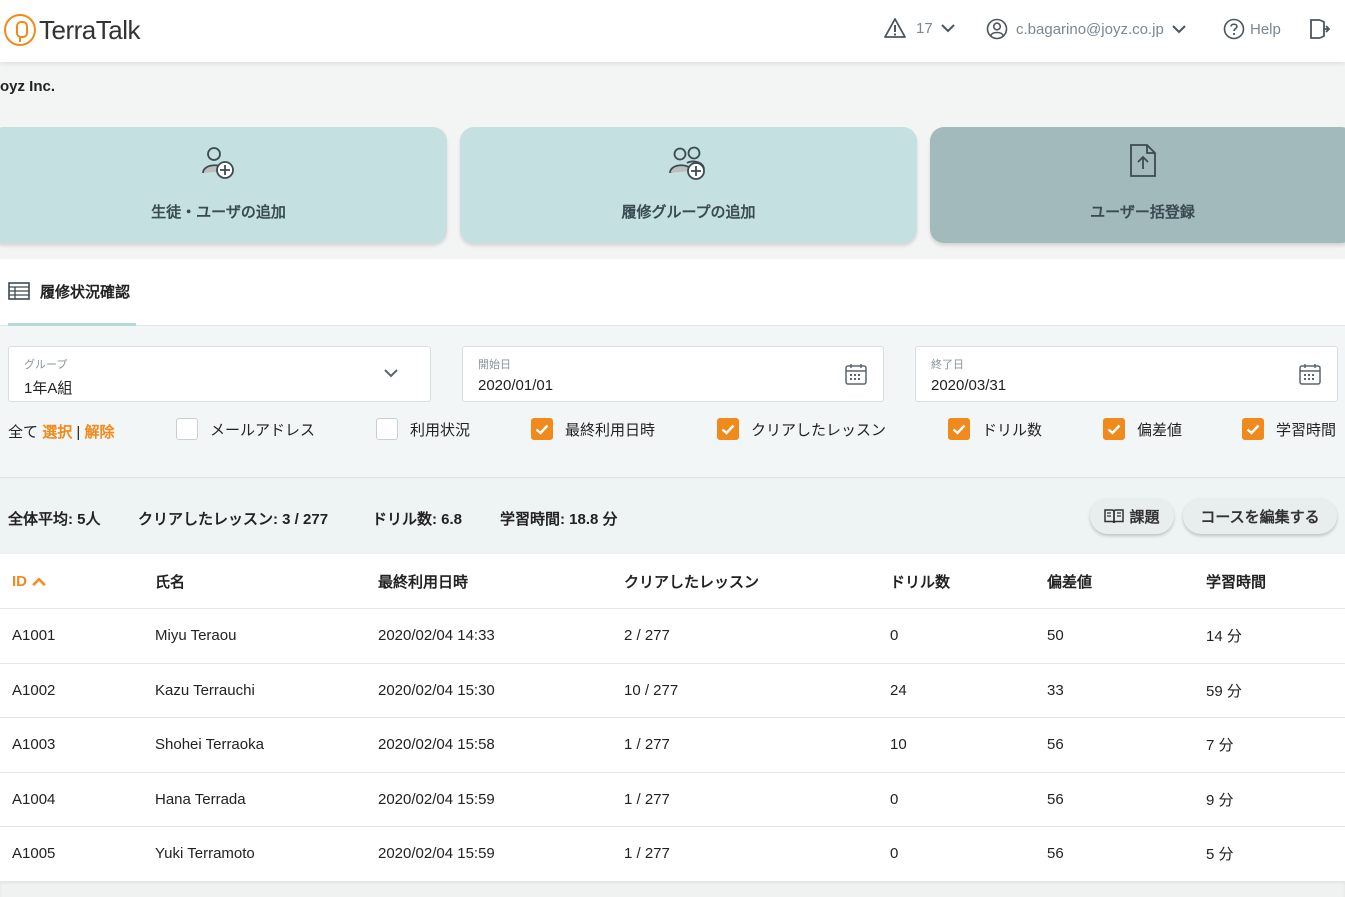 The width and height of the screenshot is (1345, 897). Describe the element at coordinates (672, 31) in the screenshot. I see `top-bar: TerraTalk 17 c.bagarino@joyz.co.jp Help` at that location.